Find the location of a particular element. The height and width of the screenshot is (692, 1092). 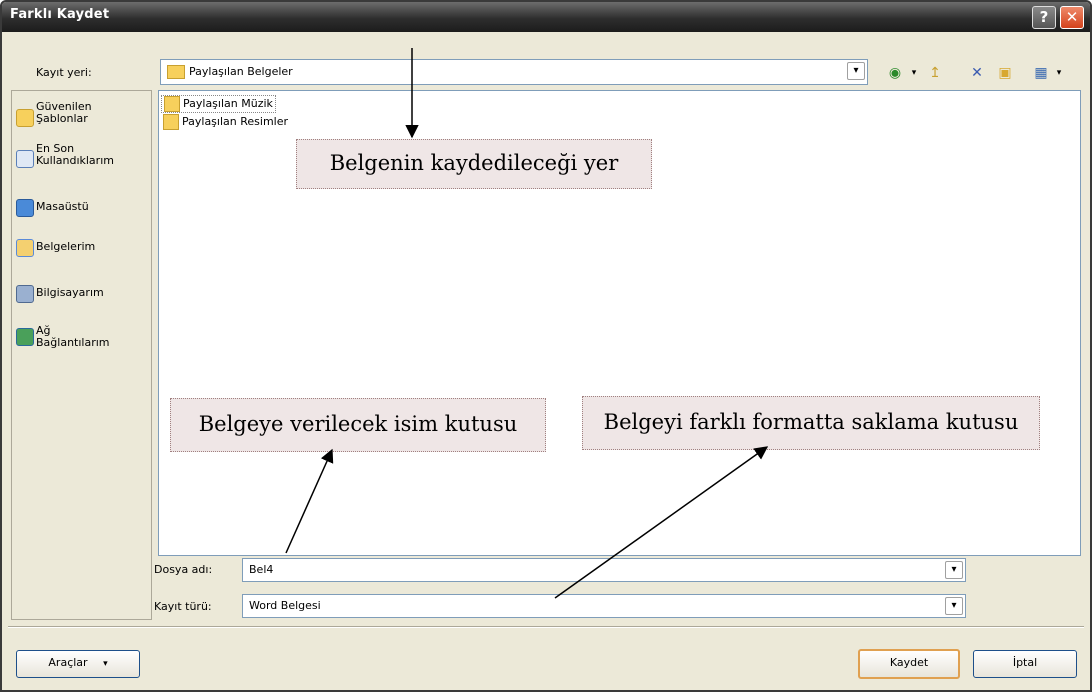

filename-callout-text: Belgeye verilecek isim kutusu is located at coordinates (358, 424).